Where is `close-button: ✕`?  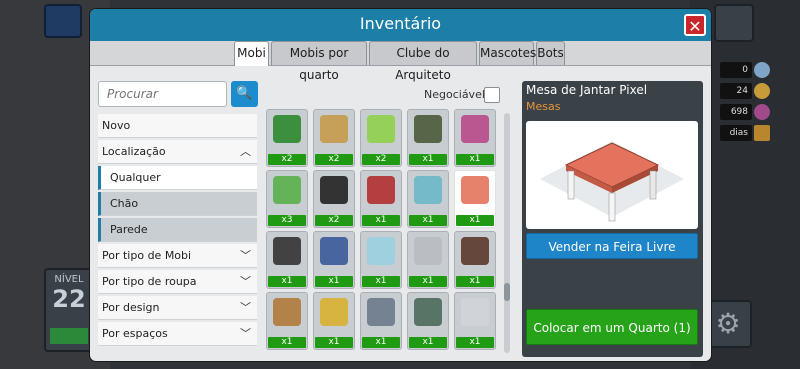
close-button: ✕ is located at coordinates (695, 25).